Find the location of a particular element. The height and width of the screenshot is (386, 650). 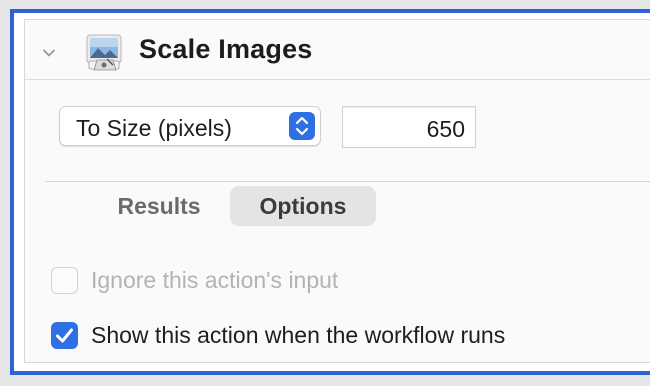

action-title: Scale Images is located at coordinates (226, 49).